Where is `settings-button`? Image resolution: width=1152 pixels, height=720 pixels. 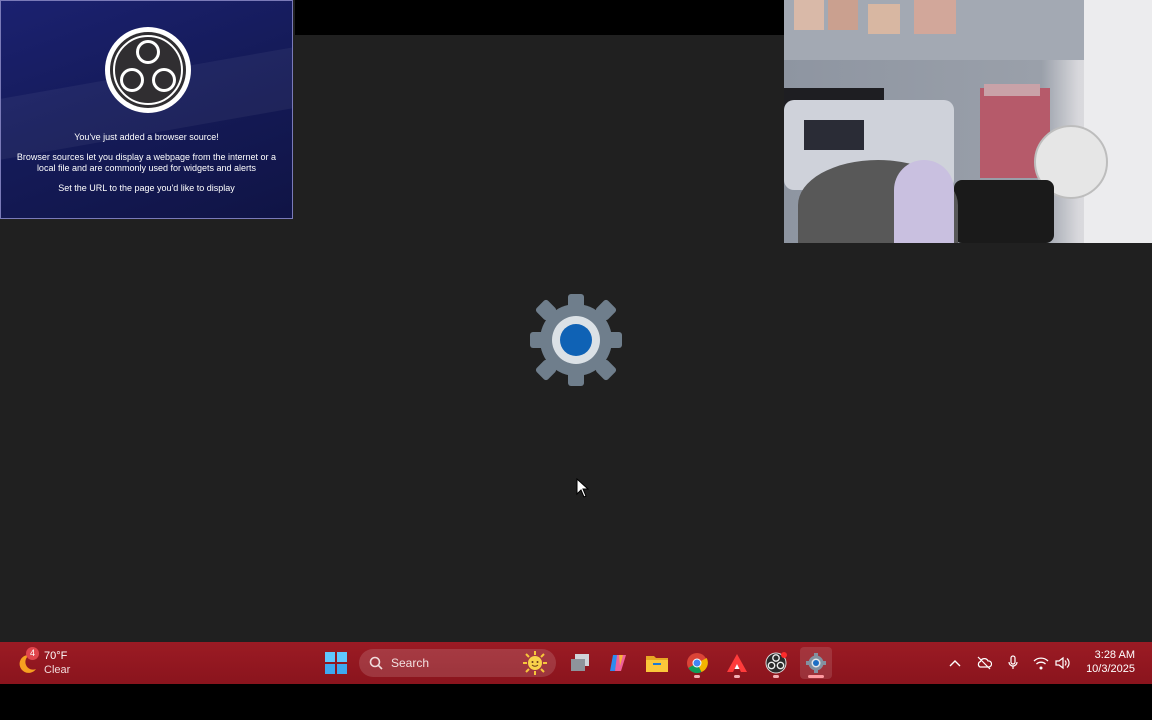
settings-button is located at coordinates (816, 663).